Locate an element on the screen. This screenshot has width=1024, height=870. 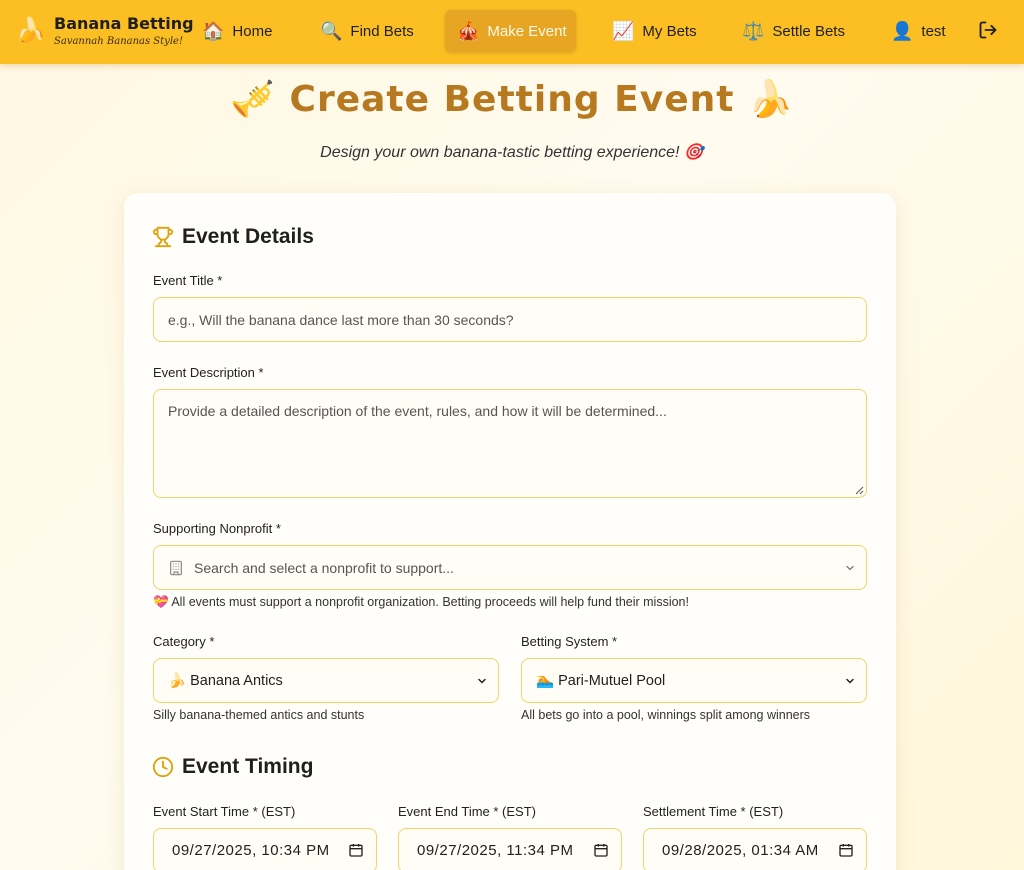
building-icon is located at coordinates (176, 567).